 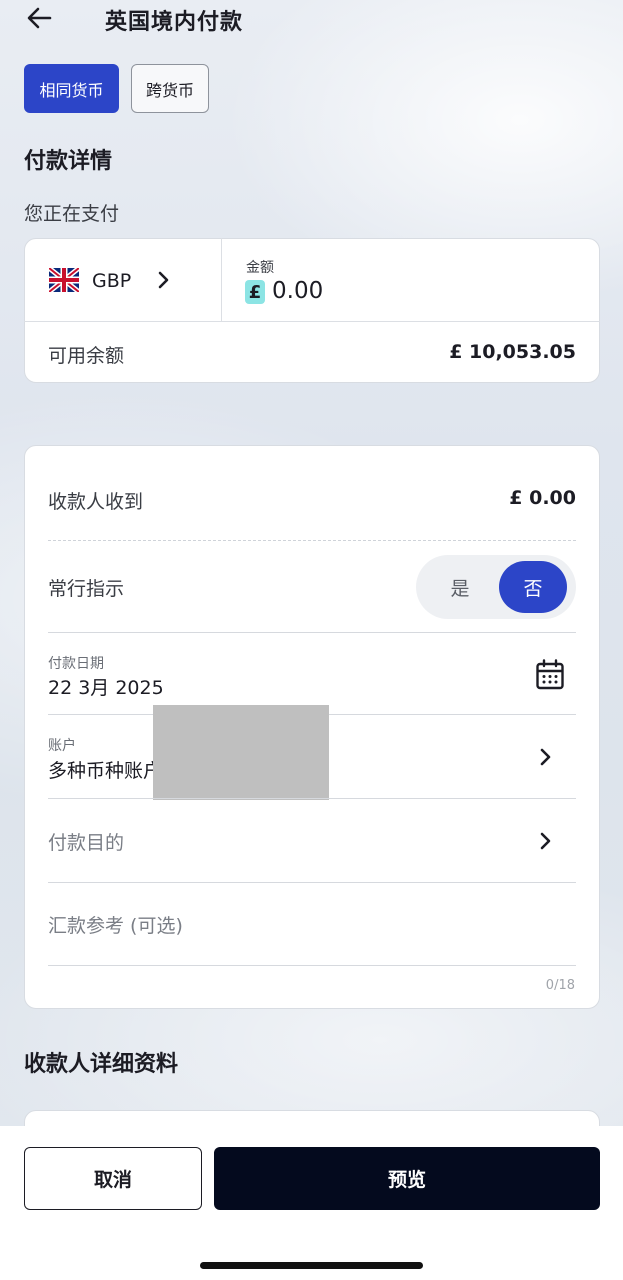 What do you see at coordinates (115, 924) in the screenshot?
I see `reference-input: 汇款参考 (可选)` at bounding box center [115, 924].